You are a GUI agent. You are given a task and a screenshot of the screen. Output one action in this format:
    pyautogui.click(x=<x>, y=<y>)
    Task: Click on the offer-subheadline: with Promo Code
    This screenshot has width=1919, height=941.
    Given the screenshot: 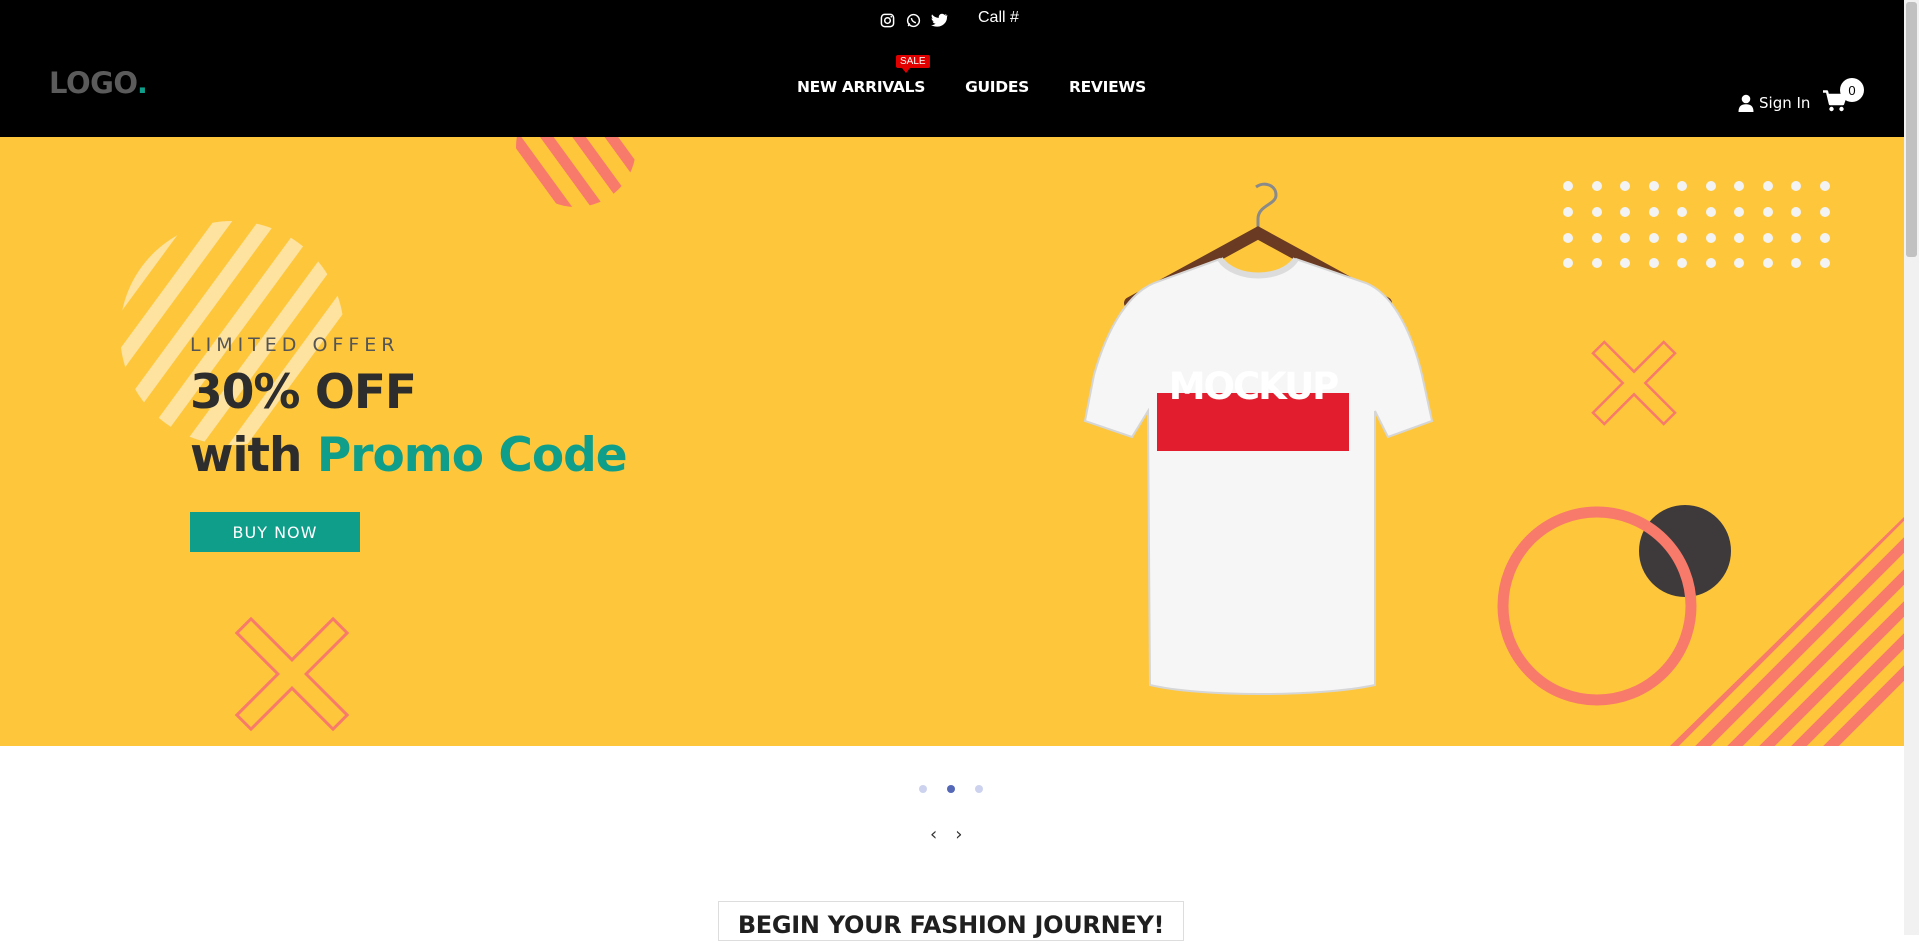 What is the action you would take?
    pyautogui.click(x=409, y=455)
    